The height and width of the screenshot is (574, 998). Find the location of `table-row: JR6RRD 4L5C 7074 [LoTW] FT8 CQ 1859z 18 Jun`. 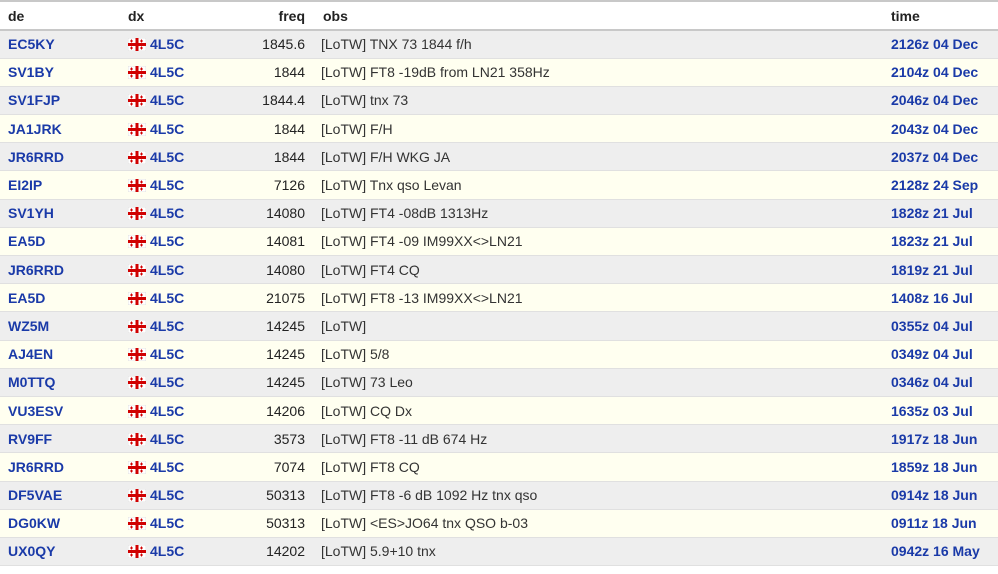

table-row: JR6RRD 4L5C 7074 [LoTW] FT8 CQ 1859z 18 Jun is located at coordinates (499, 467).